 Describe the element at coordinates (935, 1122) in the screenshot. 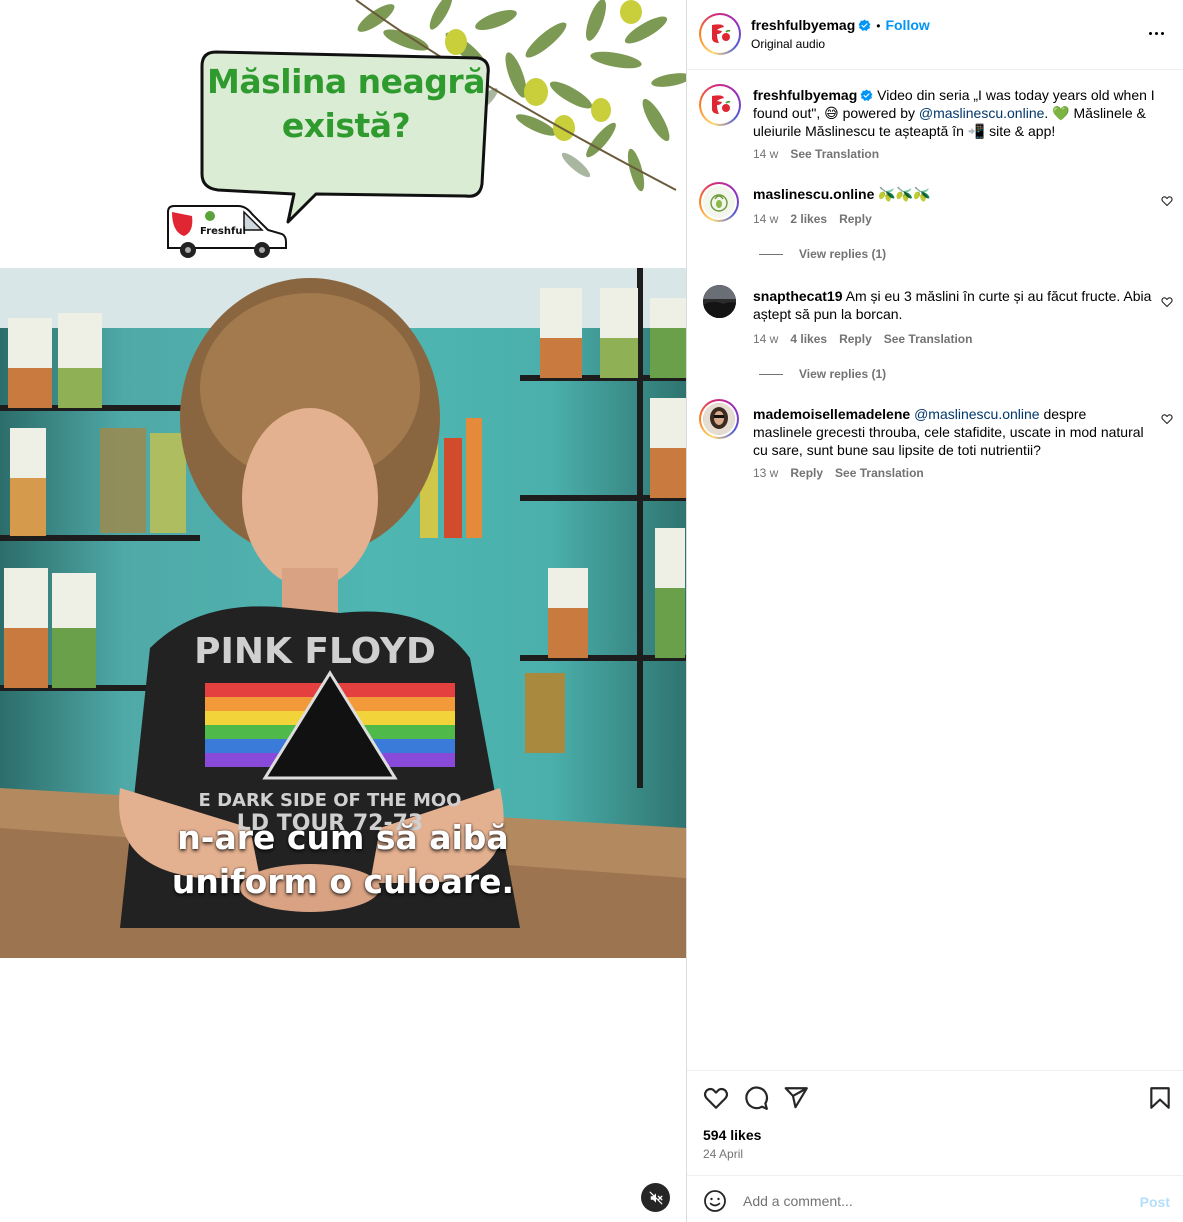

I see `post-actions: 594 likes 24 April` at that location.